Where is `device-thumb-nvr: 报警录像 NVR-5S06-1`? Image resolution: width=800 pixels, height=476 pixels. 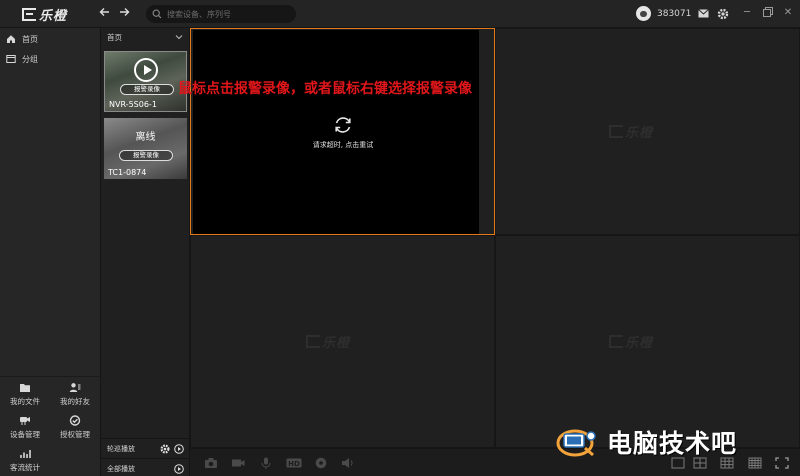 device-thumb-nvr: 报警录像 NVR-5S06-1 is located at coordinates (145, 81).